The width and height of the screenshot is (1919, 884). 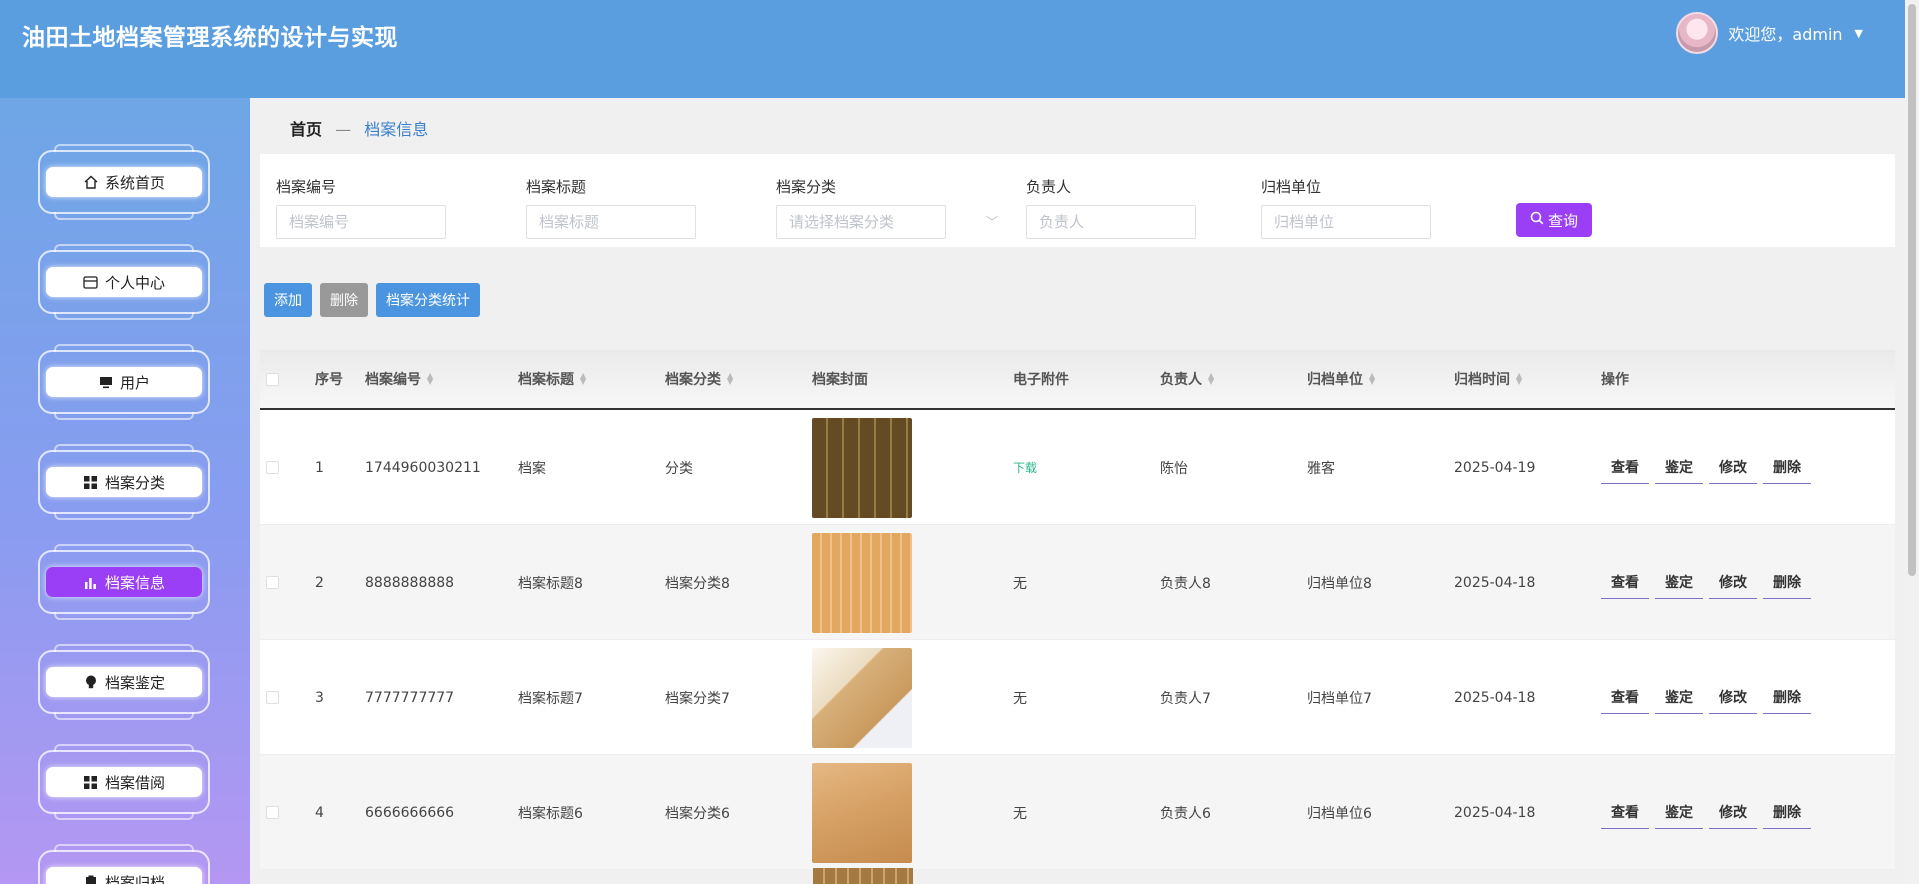 I want to click on category-select: ﹀, so click(x=891, y=222).